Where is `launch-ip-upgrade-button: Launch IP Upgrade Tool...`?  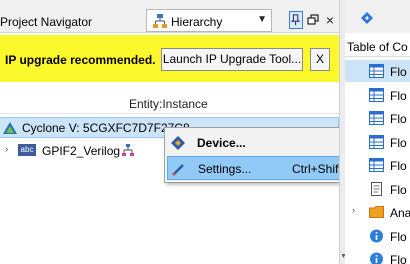
launch-ip-upgrade-button: Launch IP Upgrade Tool... is located at coordinates (232, 59).